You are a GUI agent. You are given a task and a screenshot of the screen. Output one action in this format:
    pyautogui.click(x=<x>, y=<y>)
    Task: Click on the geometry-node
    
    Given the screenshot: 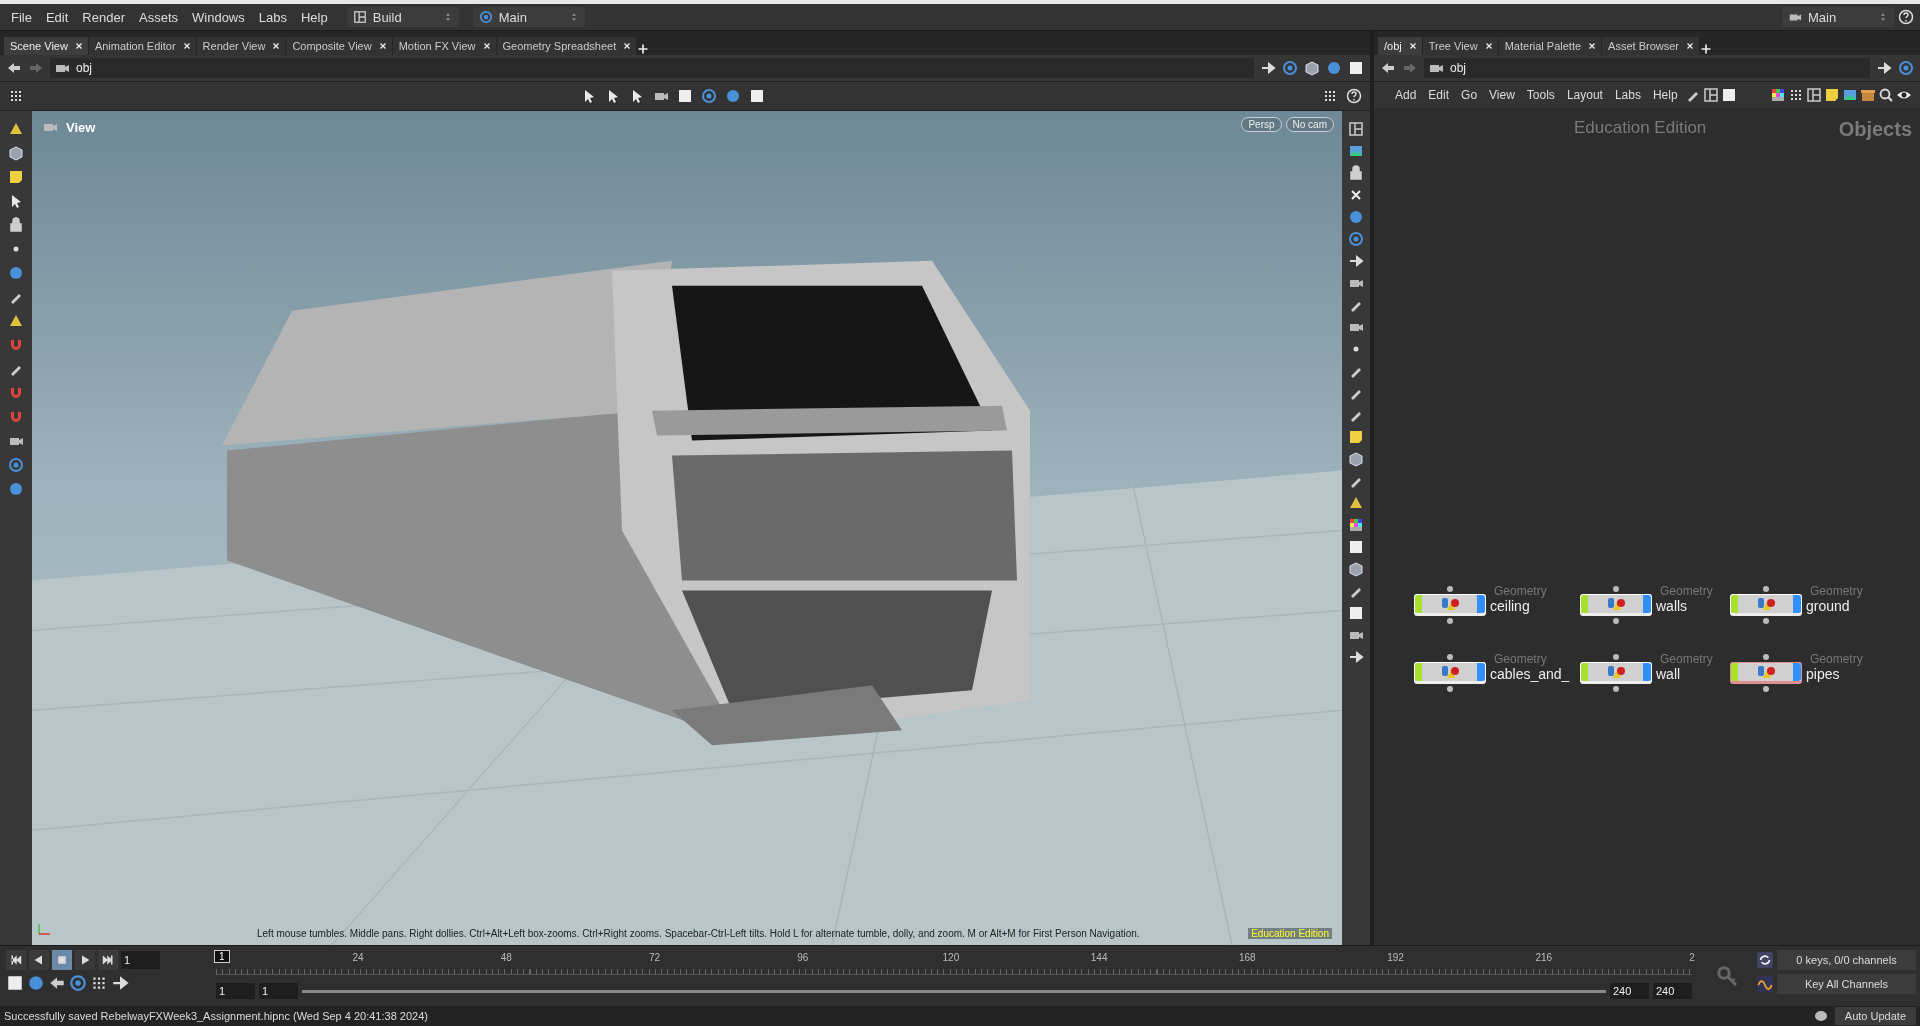 What is the action you would take?
    pyautogui.click(x=1766, y=673)
    